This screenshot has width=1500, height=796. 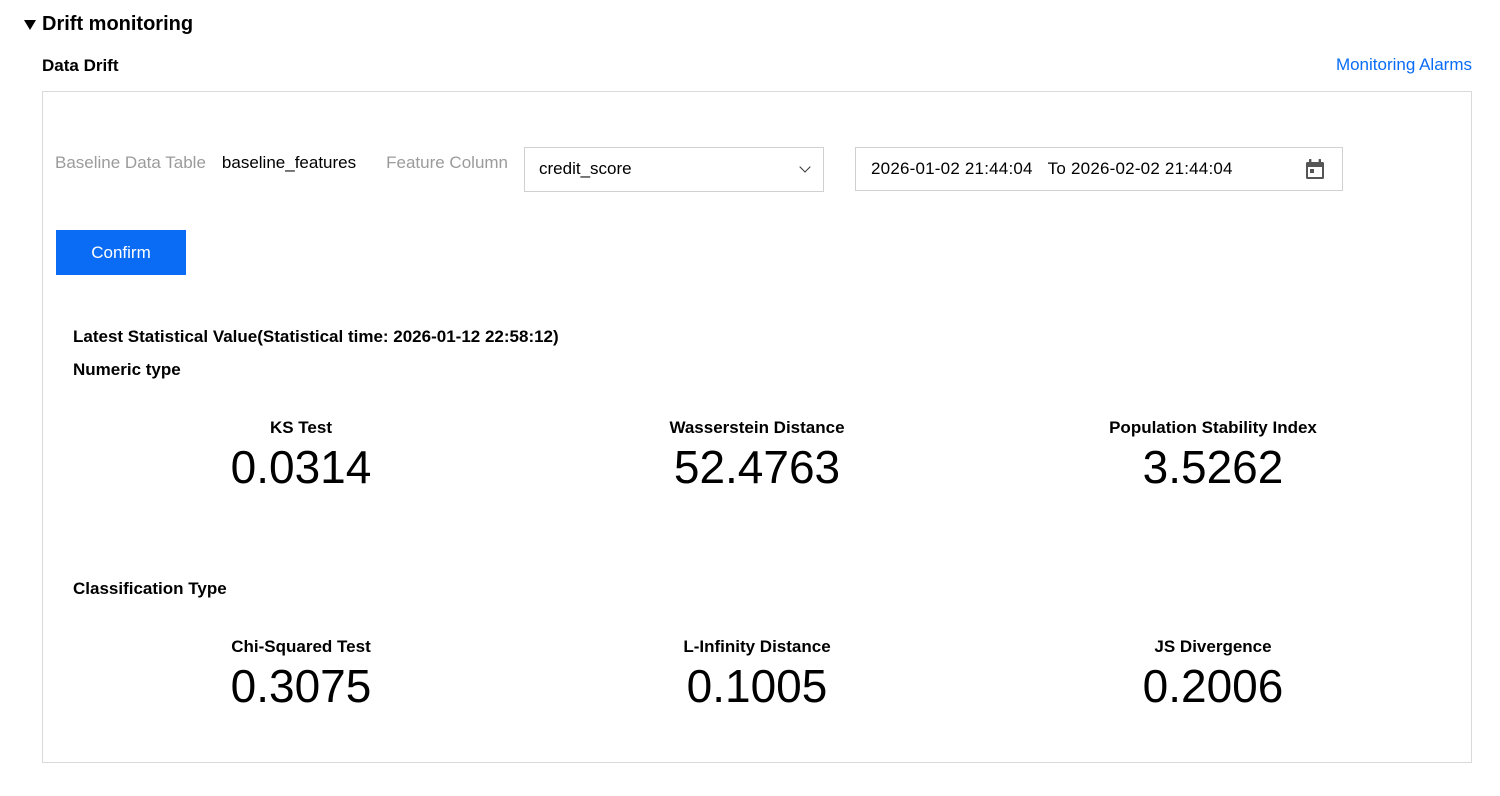 I want to click on metric-value: 3.5262, so click(x=1213, y=467).